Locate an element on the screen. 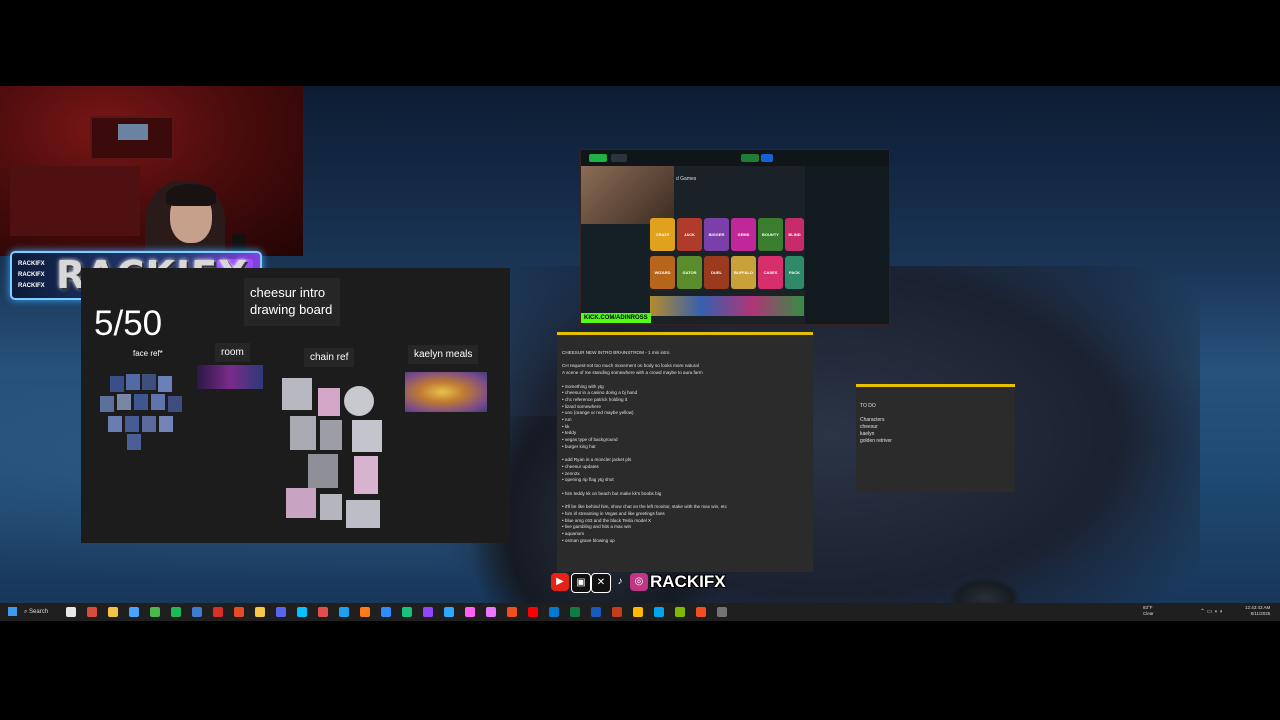 The height and width of the screenshot is (720, 1280). webcam-monitor-screen is located at coordinates (133, 132).